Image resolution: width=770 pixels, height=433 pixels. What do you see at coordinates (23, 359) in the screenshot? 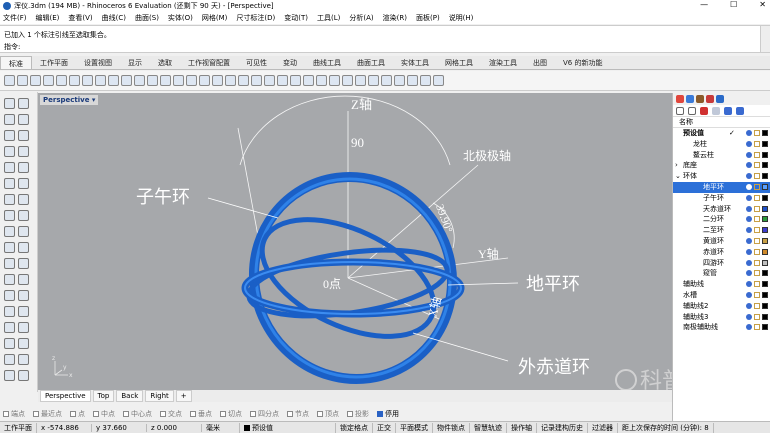
I see `check-icon` at bounding box center [23, 359].